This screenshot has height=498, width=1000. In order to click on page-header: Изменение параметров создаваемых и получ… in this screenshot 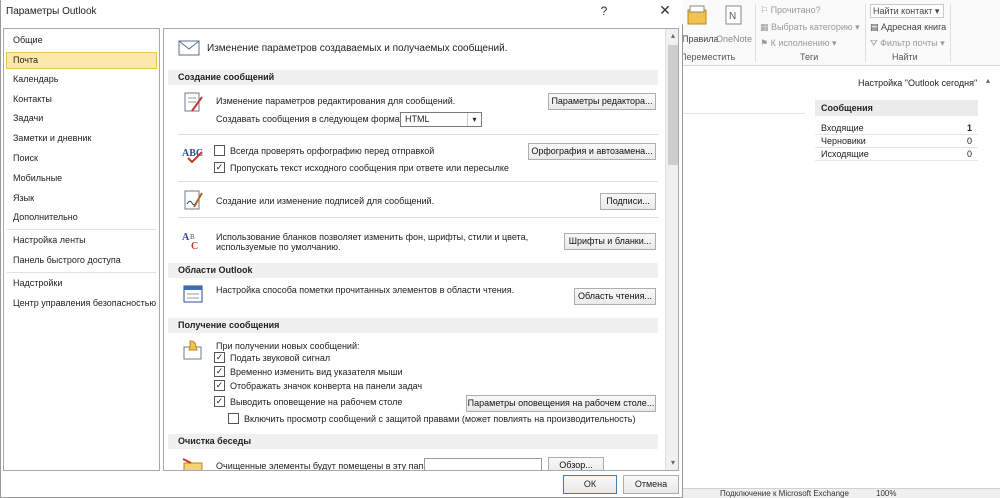, I will do `click(342, 48)`.